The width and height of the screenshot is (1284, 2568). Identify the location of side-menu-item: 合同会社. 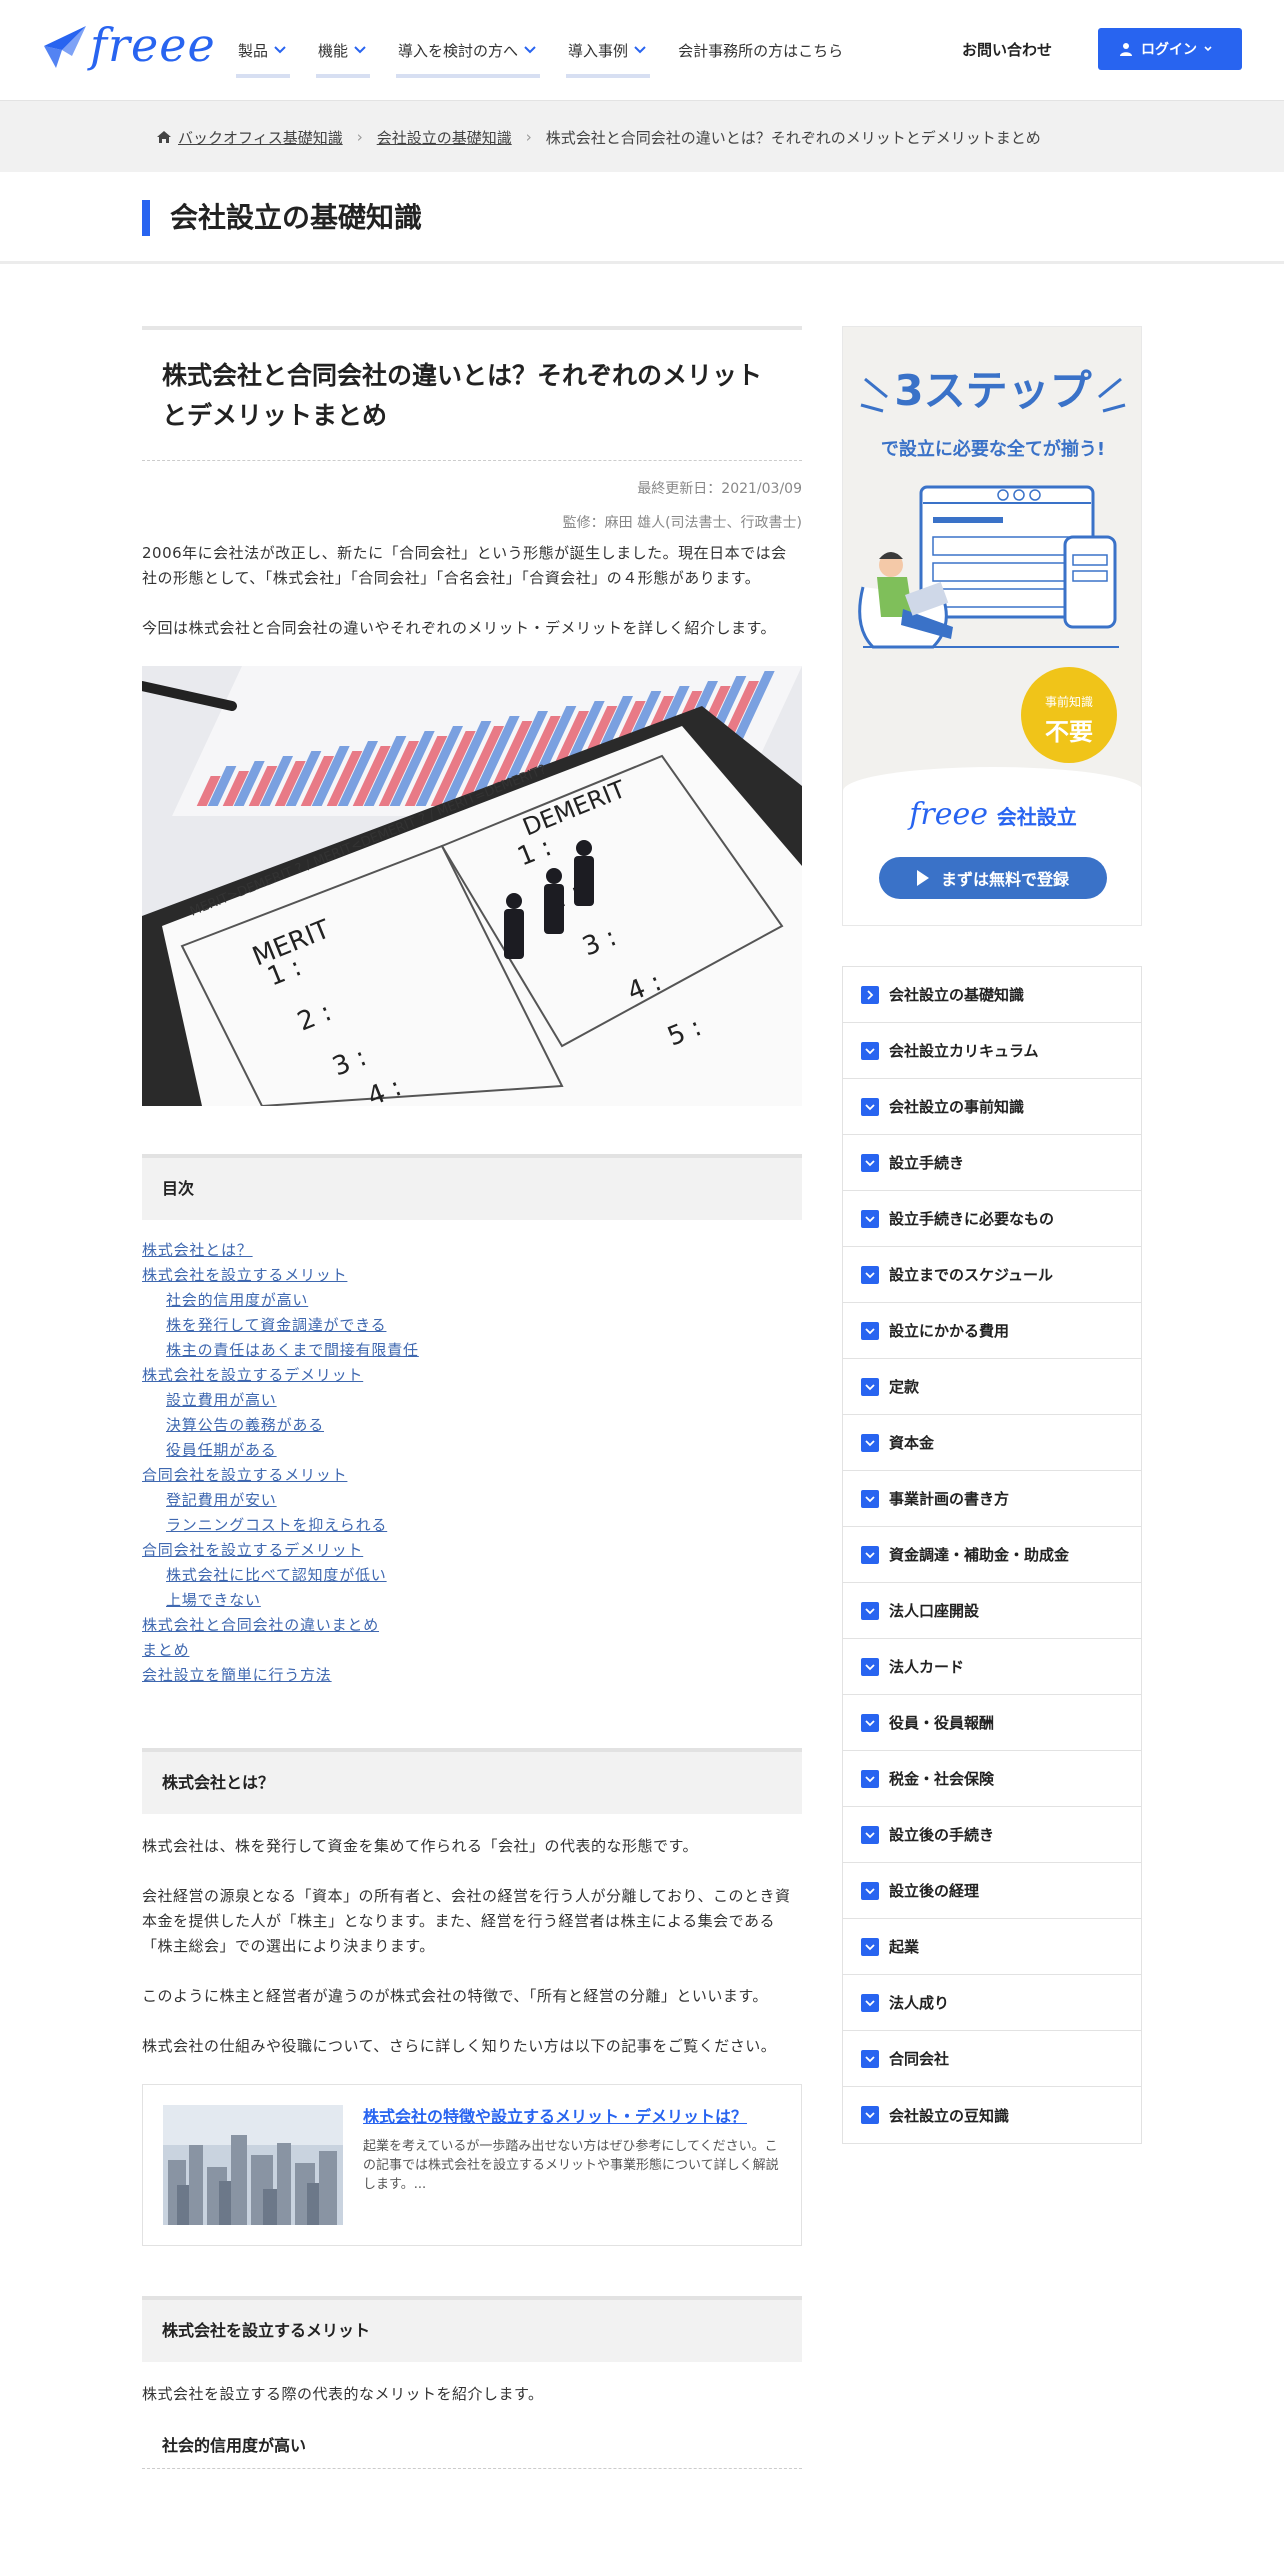
(992, 2059).